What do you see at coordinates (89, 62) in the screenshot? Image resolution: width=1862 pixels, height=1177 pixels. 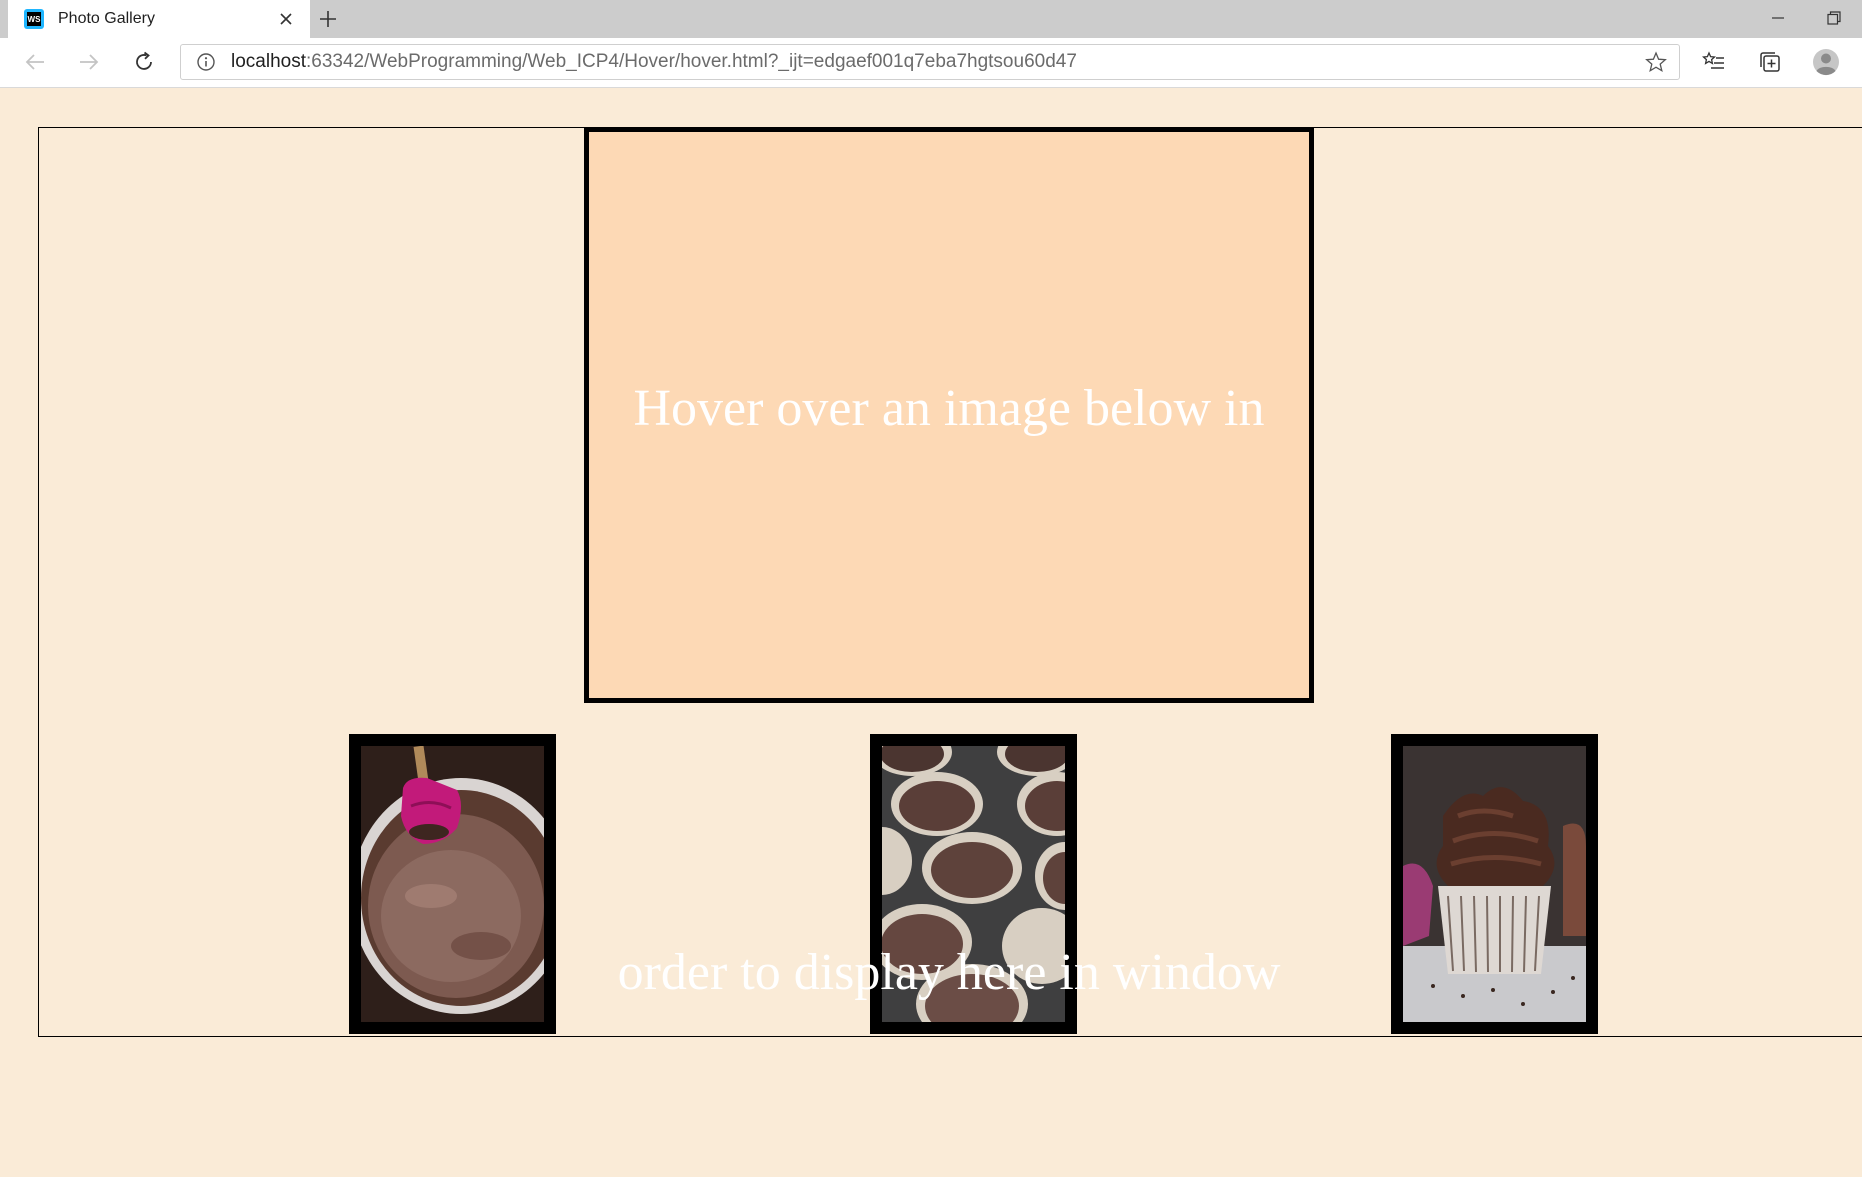 I see `forward-arrow-icon` at bounding box center [89, 62].